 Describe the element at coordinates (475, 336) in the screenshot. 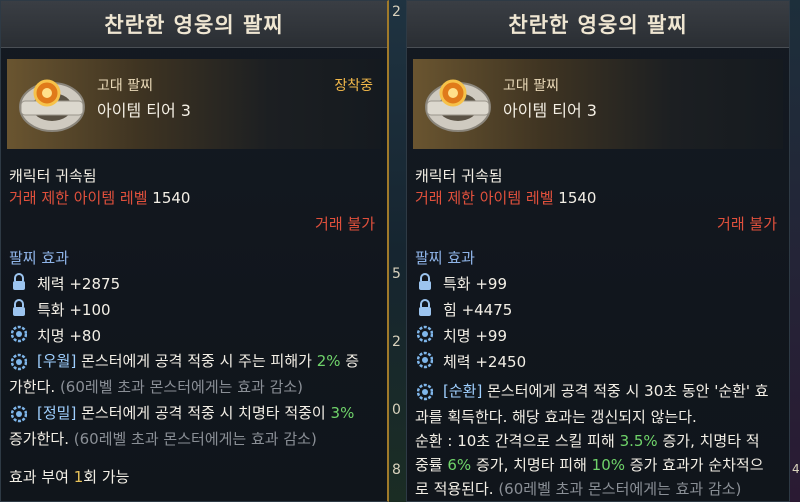

I see `stat-line: 치명 +99` at that location.